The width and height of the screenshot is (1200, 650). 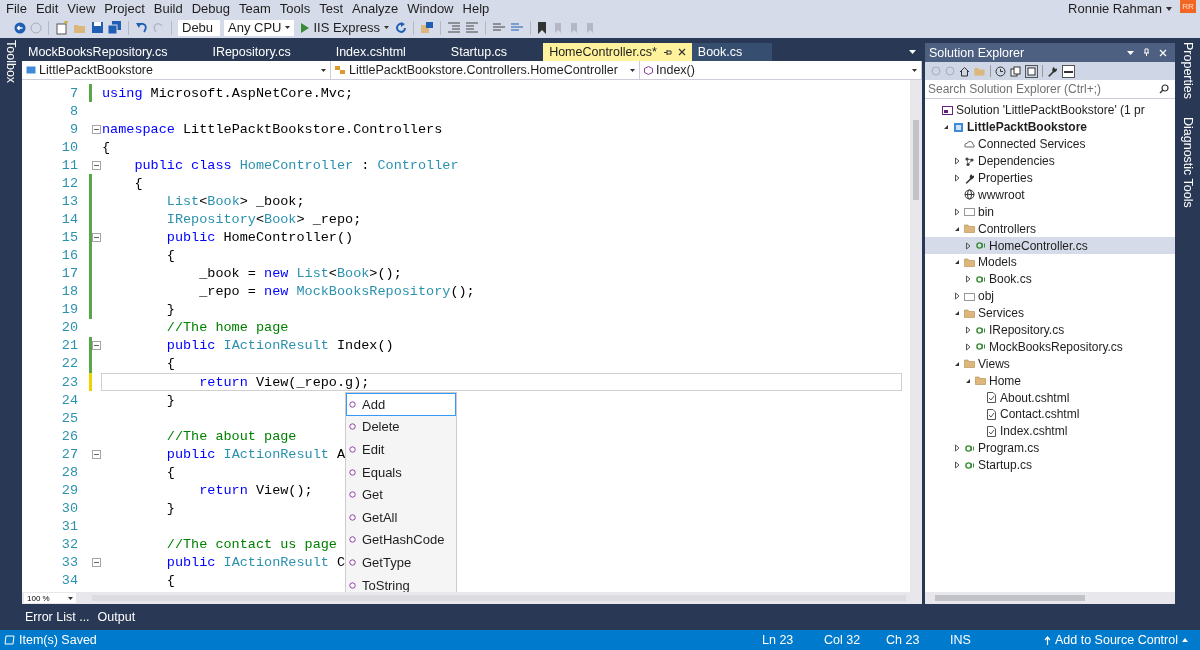 I want to click on menu-item: Test, so click(x=331, y=8).